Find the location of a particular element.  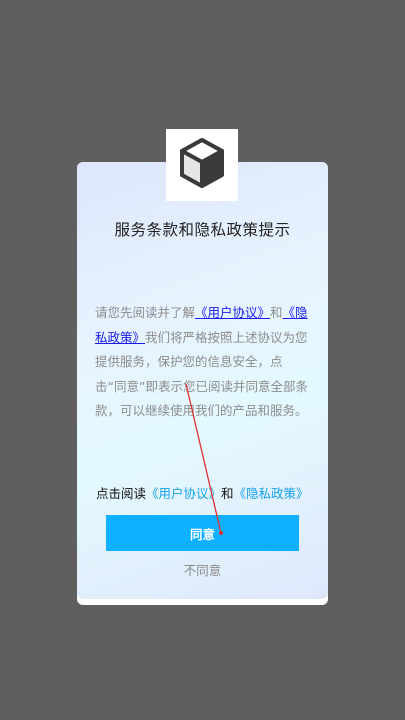

cube-icon is located at coordinates (202, 165).